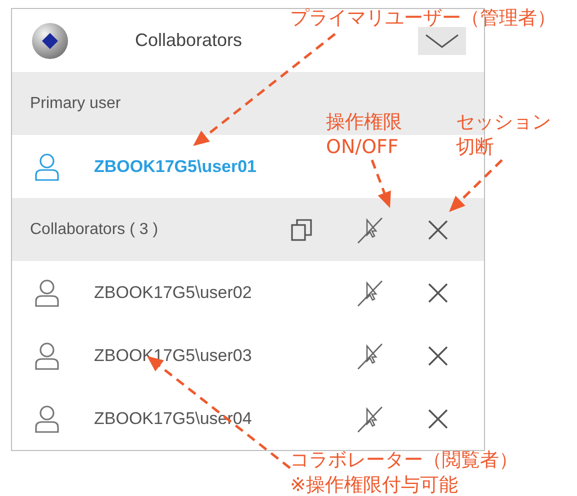 The width and height of the screenshot is (577, 496). I want to click on section-label: Primary user, so click(75, 103).